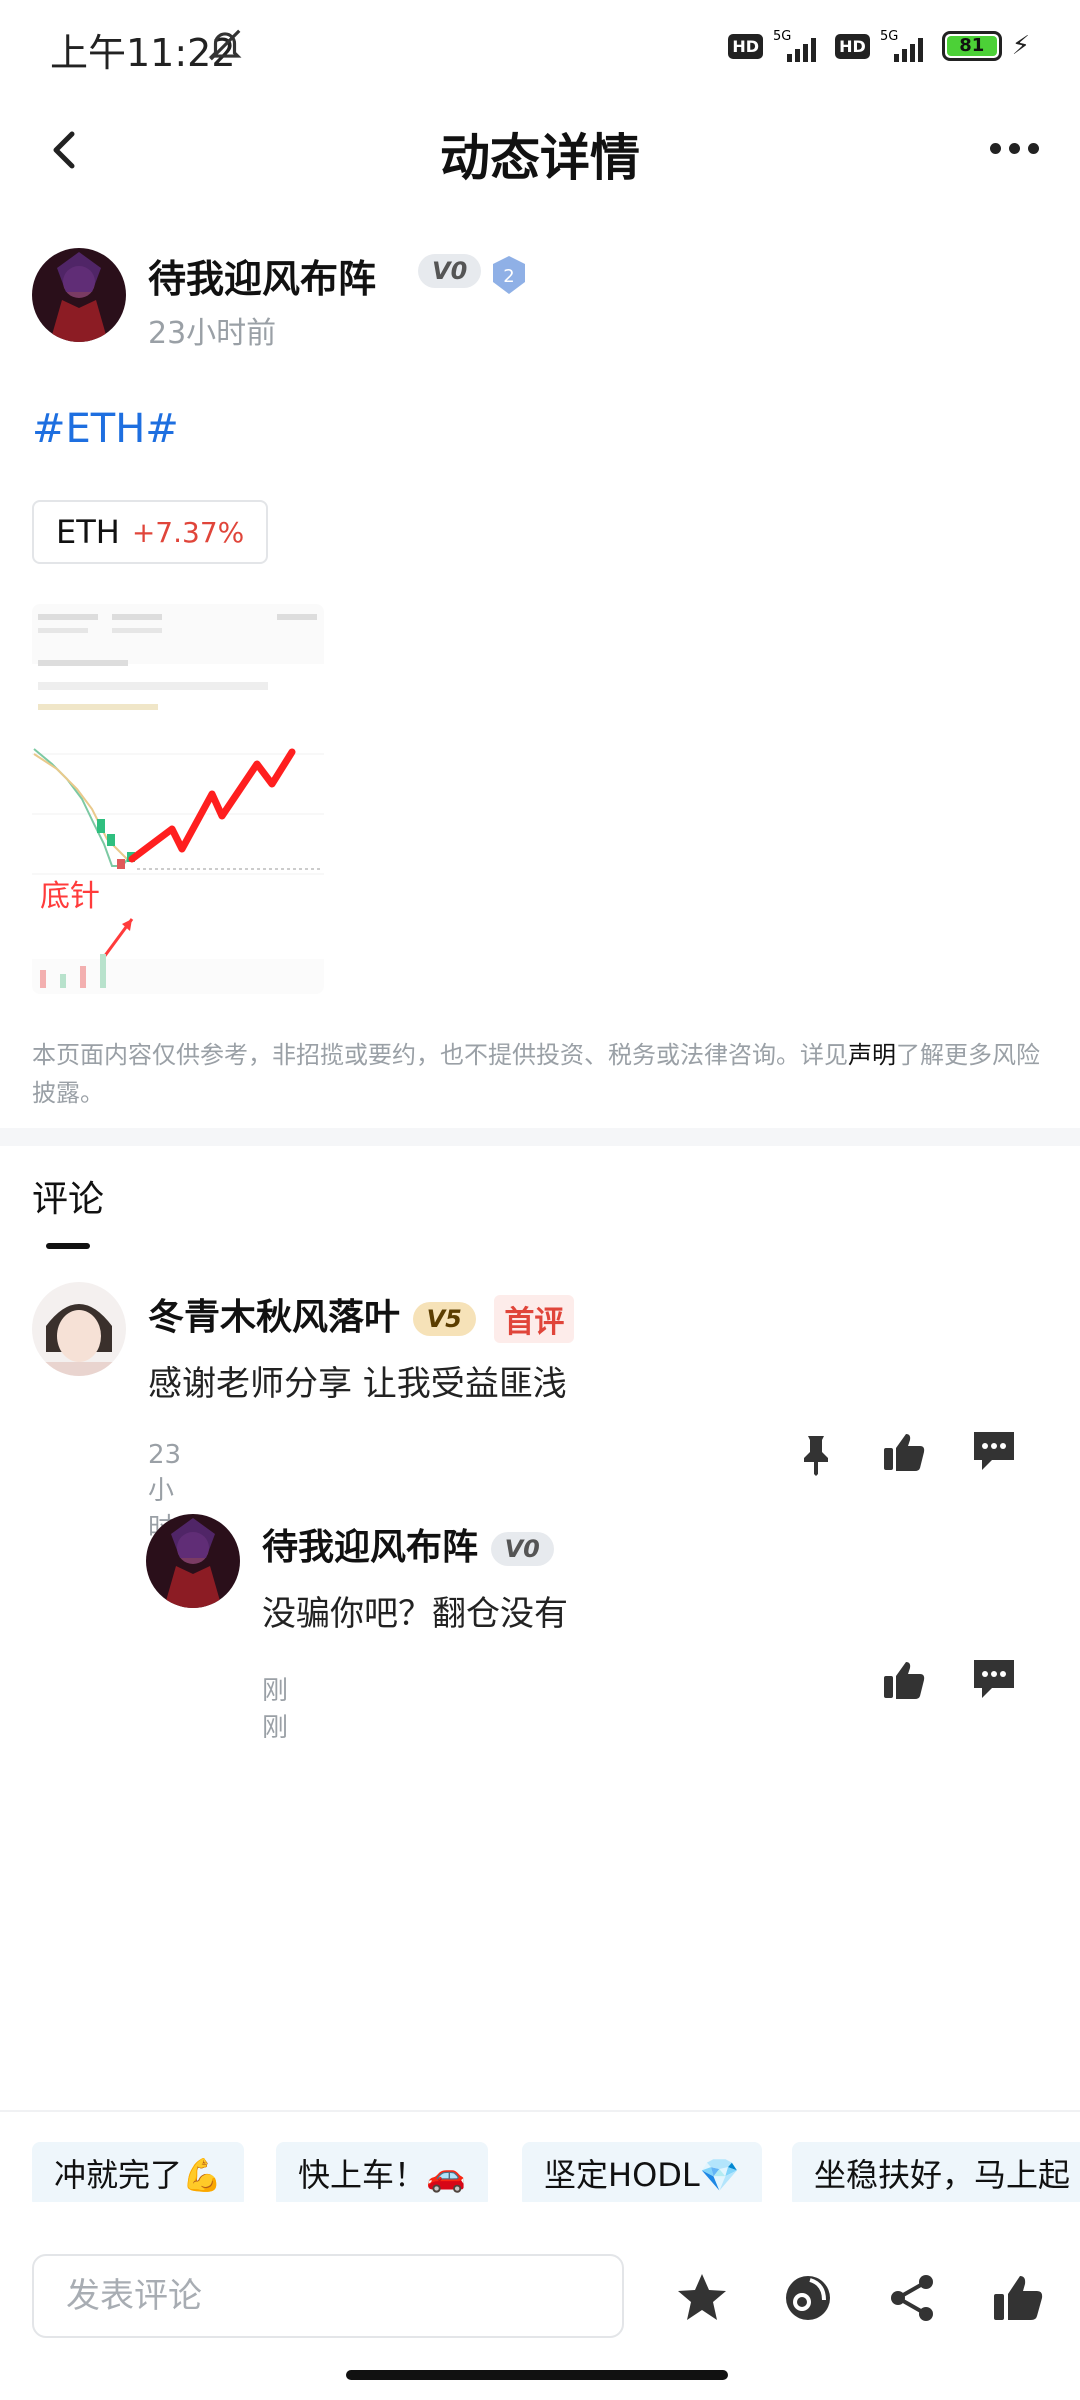 The image size is (1080, 2400). Describe the element at coordinates (901, 45) in the screenshot. I see `signal-icon-2: 5G` at that location.